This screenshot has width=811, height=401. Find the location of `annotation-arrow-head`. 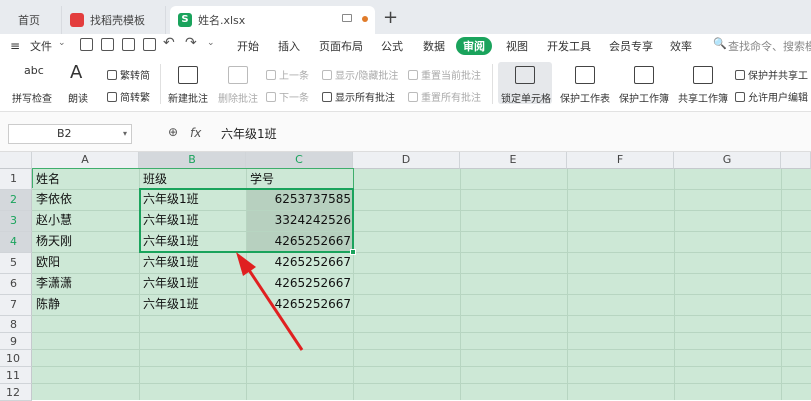

annotation-arrow-head is located at coordinates (246, 264).